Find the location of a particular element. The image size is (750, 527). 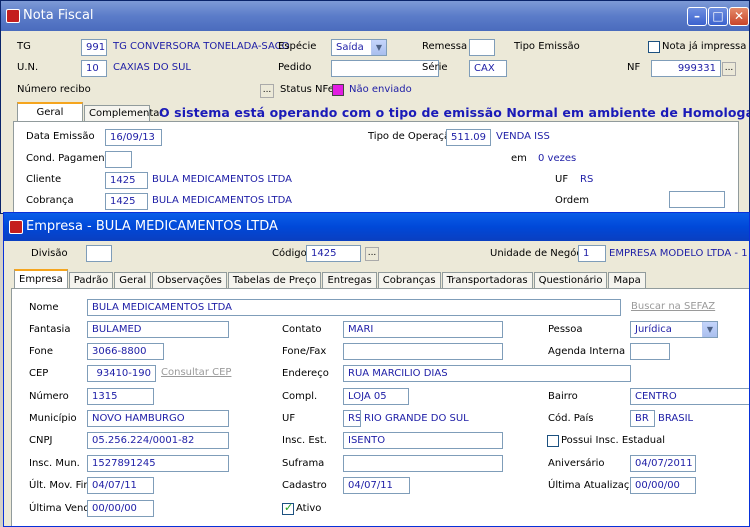

insc-est-label: Insc. Est. is located at coordinates (304, 440).